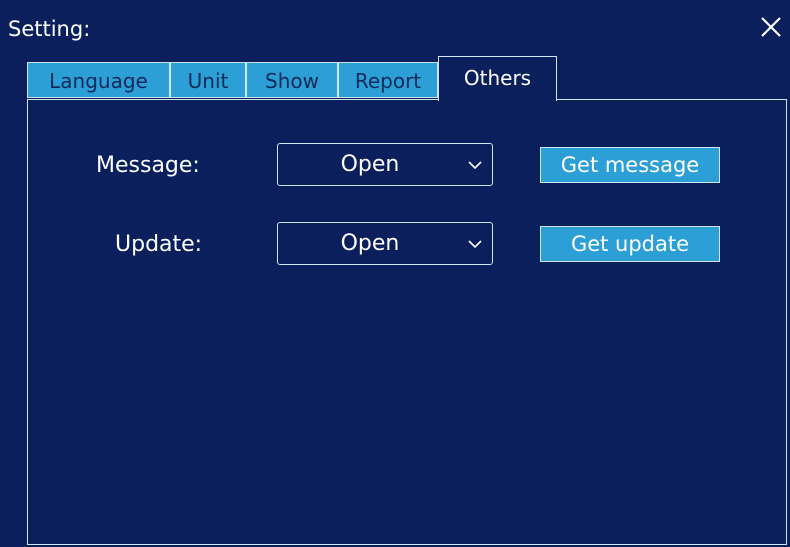 The width and height of the screenshot is (790, 547). I want to click on message-select: Open, so click(385, 164).